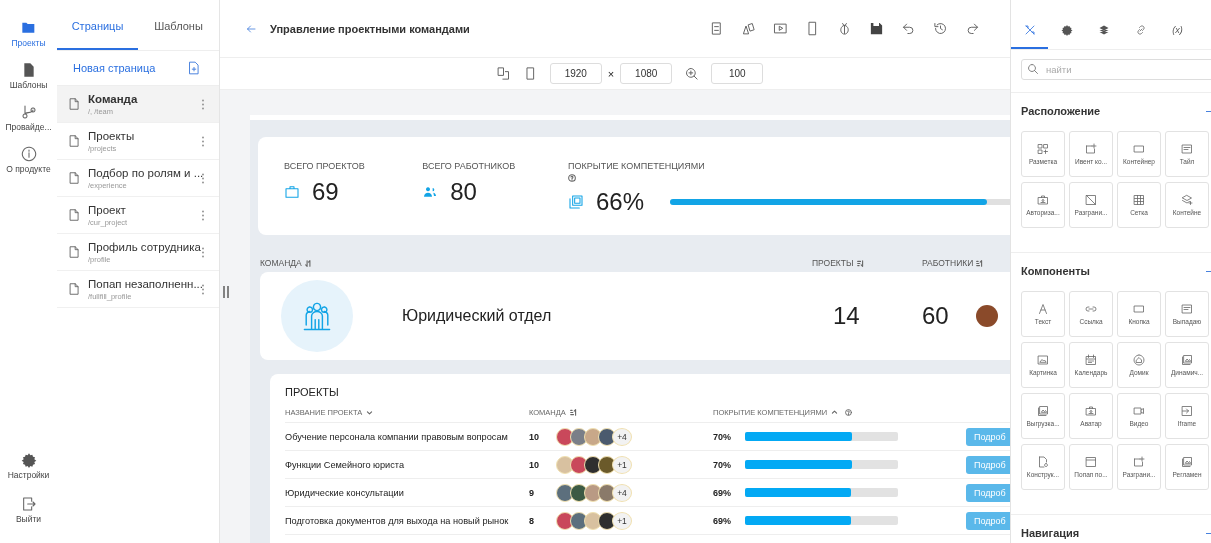 The width and height of the screenshot is (1211, 543). I want to click on briefcase-icon, so click(292, 192).